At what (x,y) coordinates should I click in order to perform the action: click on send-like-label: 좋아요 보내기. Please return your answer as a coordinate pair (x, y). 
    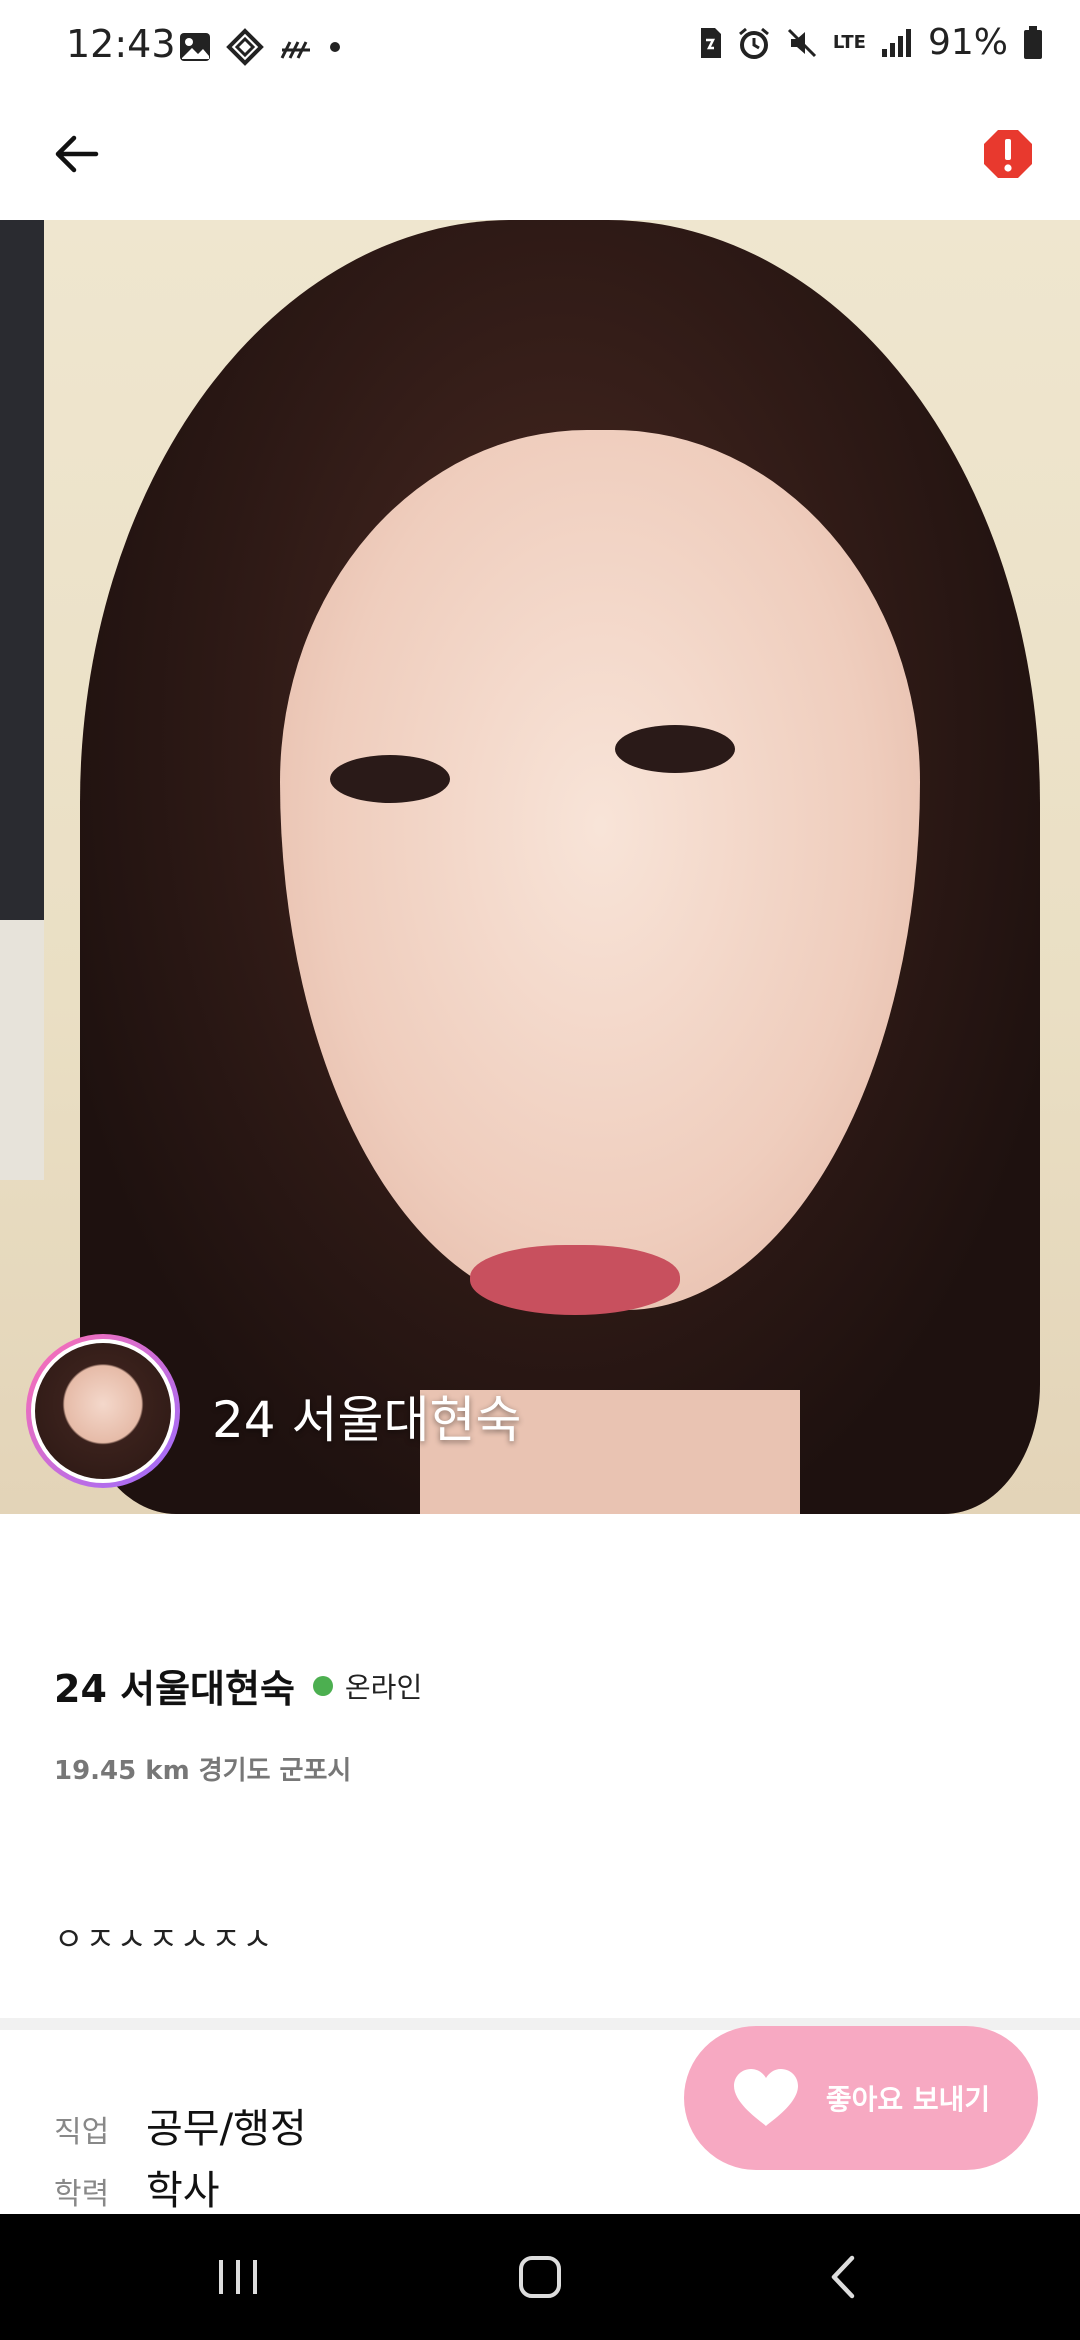
    Looking at the image, I should click on (908, 2099).